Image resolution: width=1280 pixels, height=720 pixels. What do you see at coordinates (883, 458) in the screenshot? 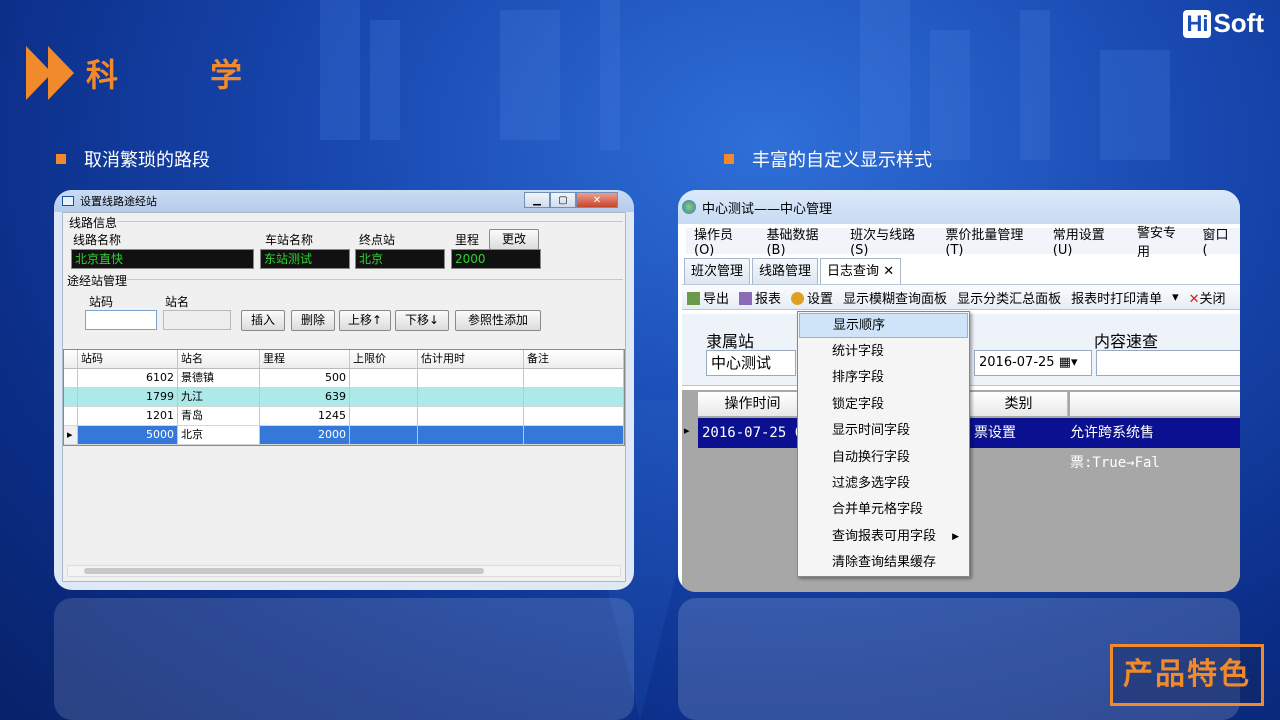
I see `menu-item-wrap-fields: 自动换行字段` at bounding box center [883, 458].